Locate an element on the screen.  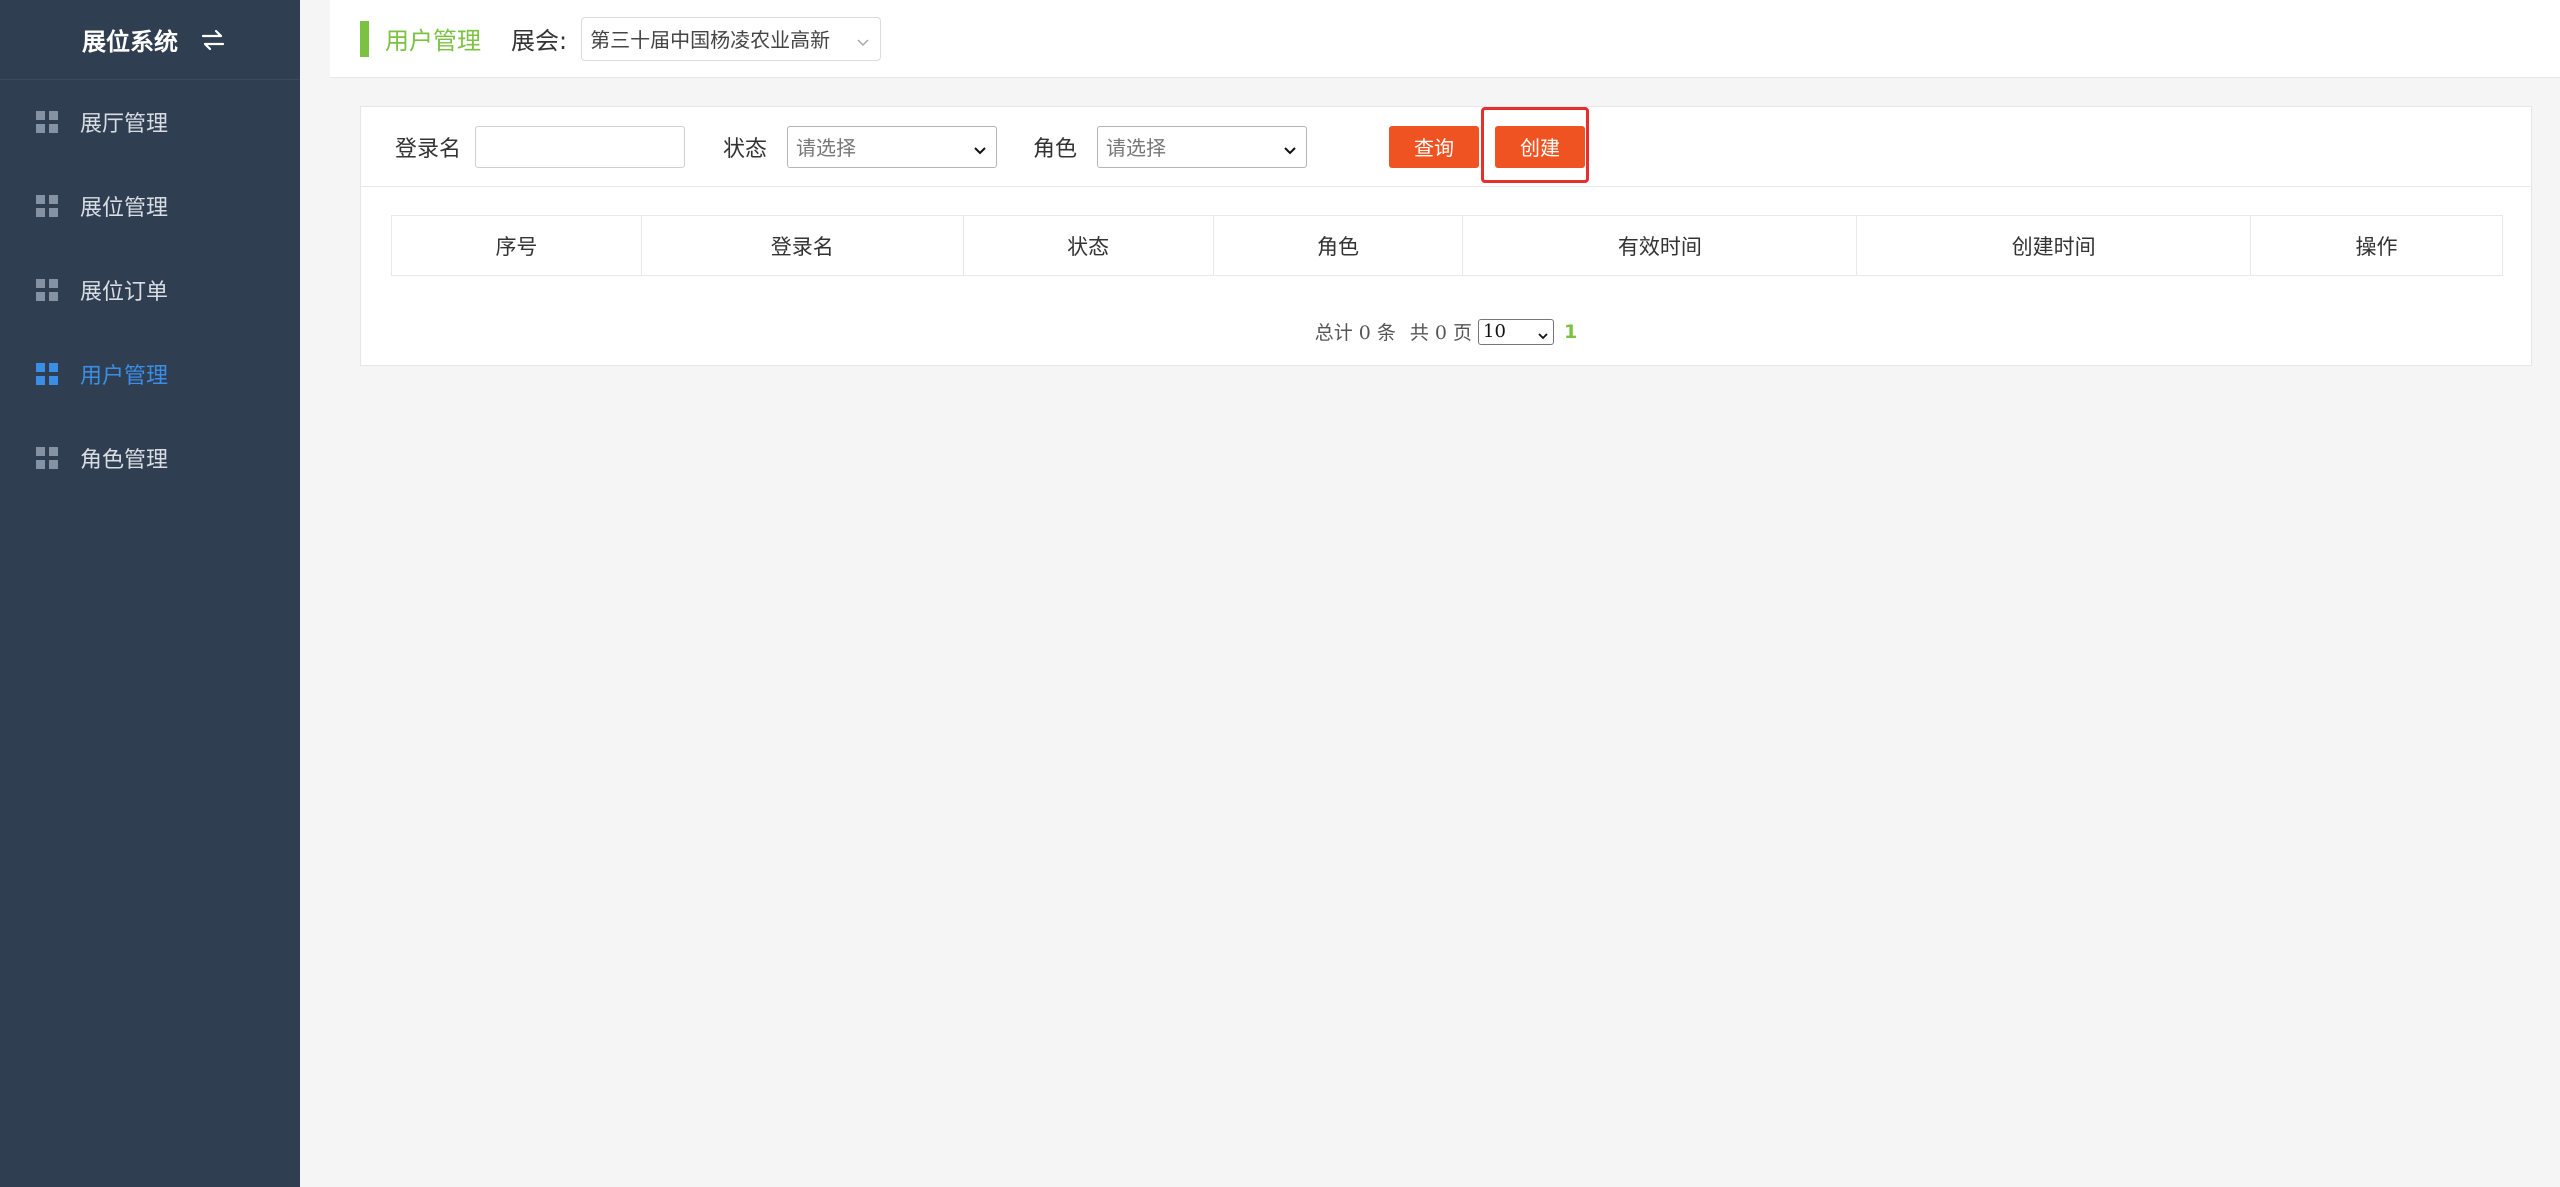
swap-icon is located at coordinates (213, 40).